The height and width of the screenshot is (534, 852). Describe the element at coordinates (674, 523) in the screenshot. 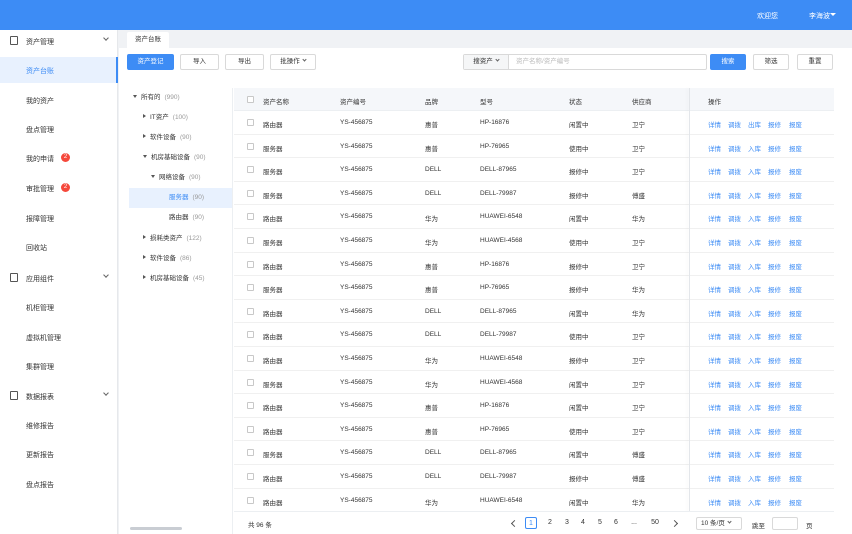

I see `next-page-icon` at that location.